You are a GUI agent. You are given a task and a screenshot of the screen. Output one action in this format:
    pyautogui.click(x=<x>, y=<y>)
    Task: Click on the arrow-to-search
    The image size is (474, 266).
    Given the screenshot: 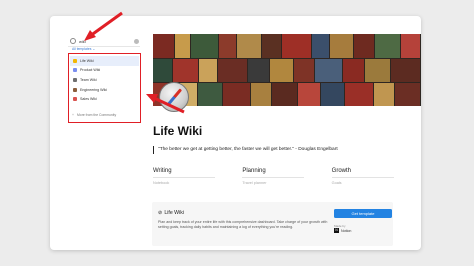 What is the action you would take?
    pyautogui.click(x=103, y=26)
    